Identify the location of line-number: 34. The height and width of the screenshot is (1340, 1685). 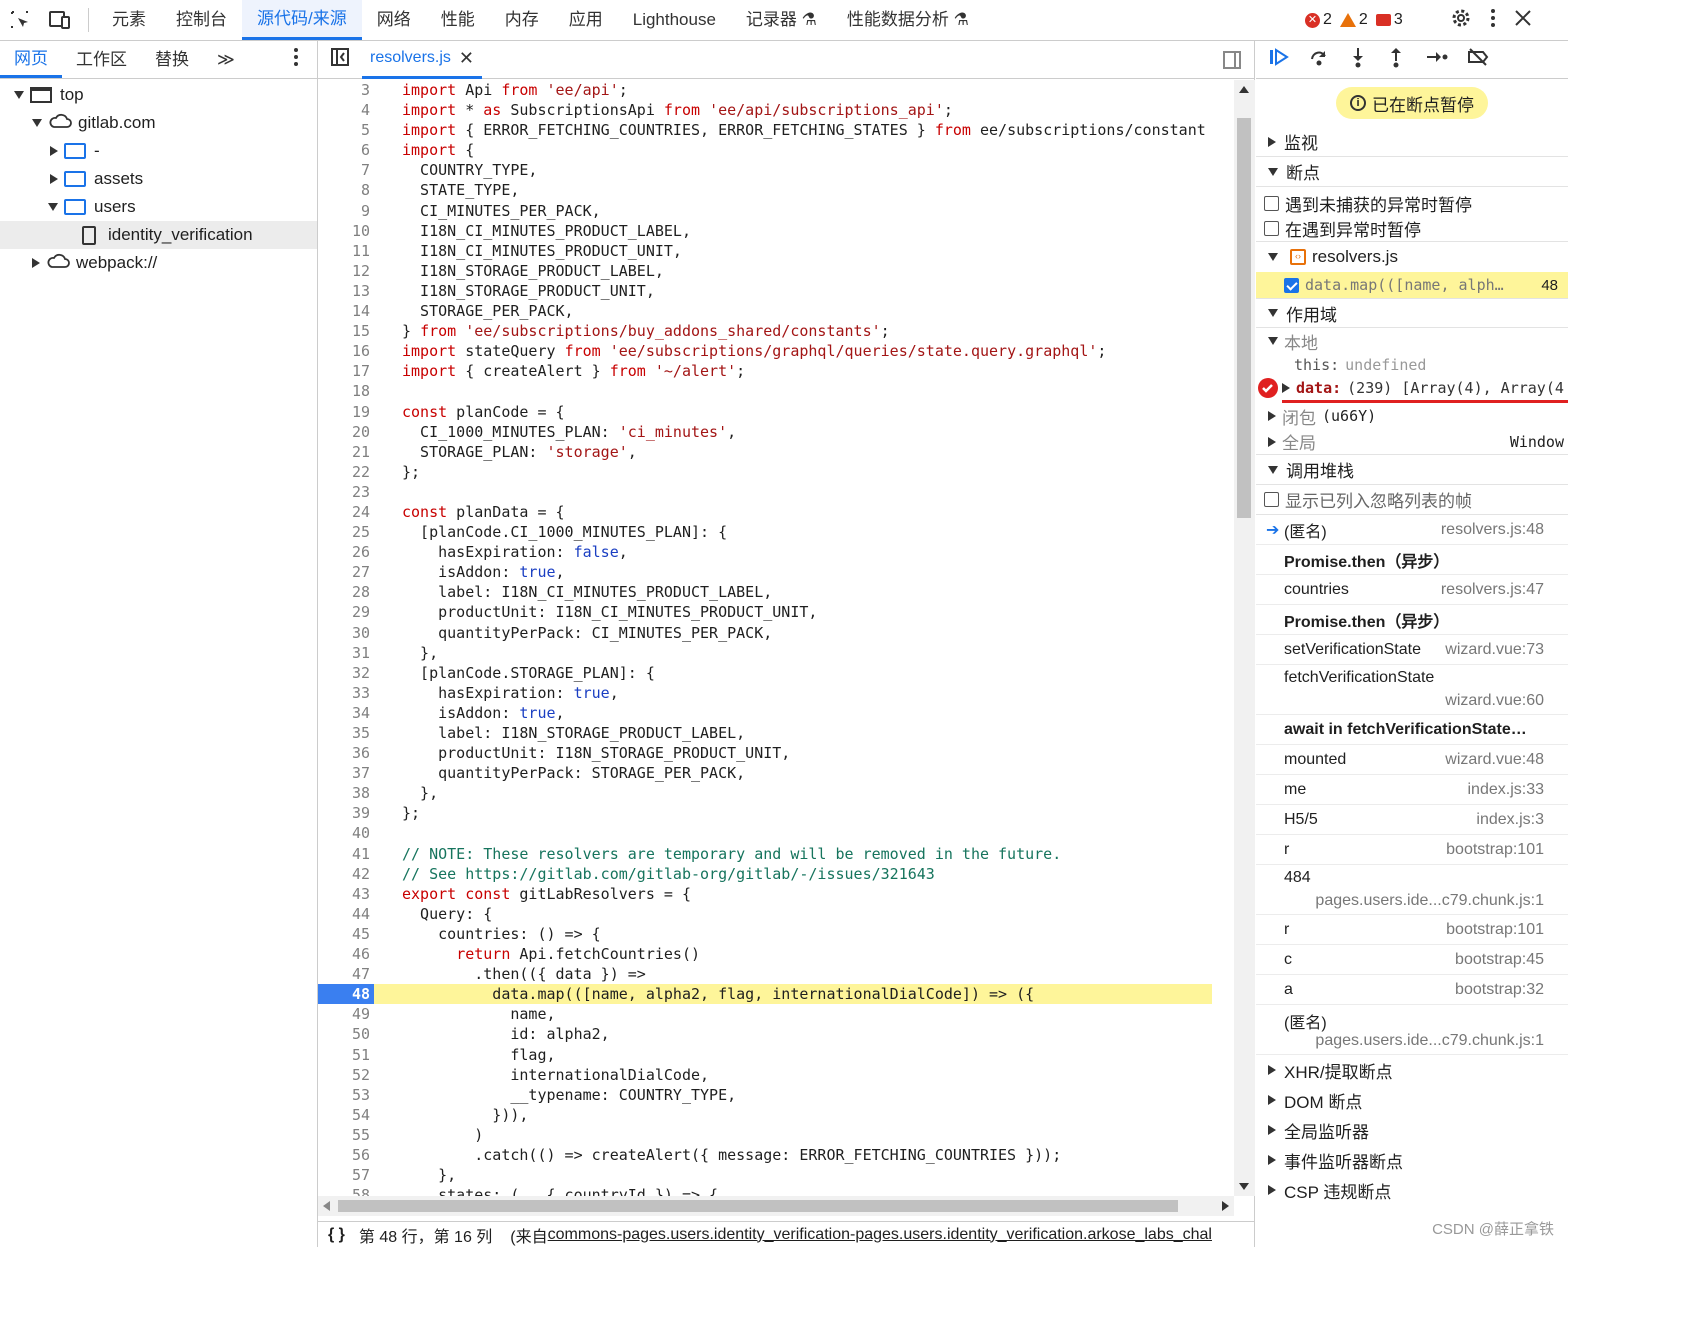
(346, 713).